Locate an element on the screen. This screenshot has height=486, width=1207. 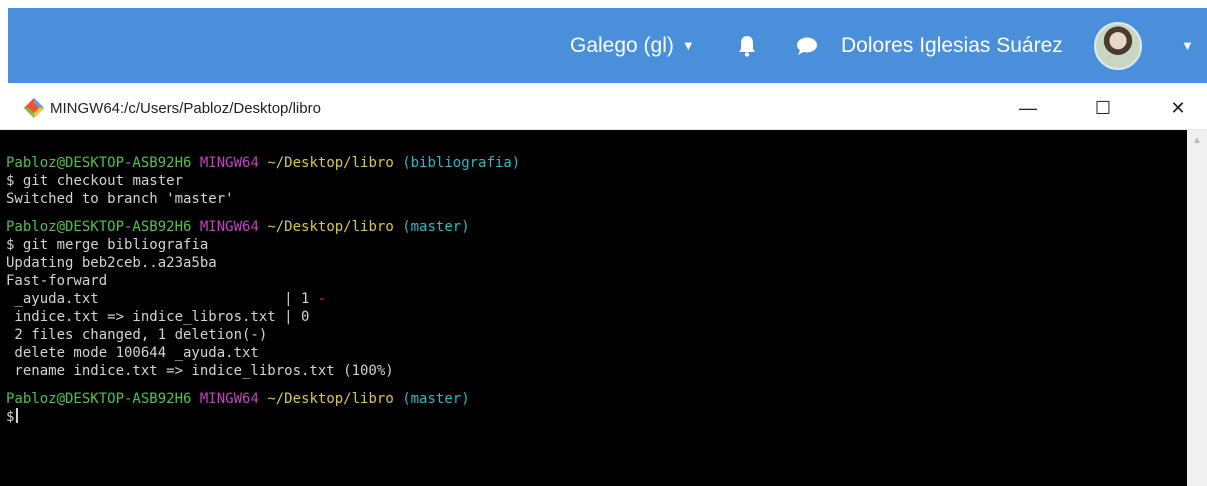
text-cursor is located at coordinates (17, 415).